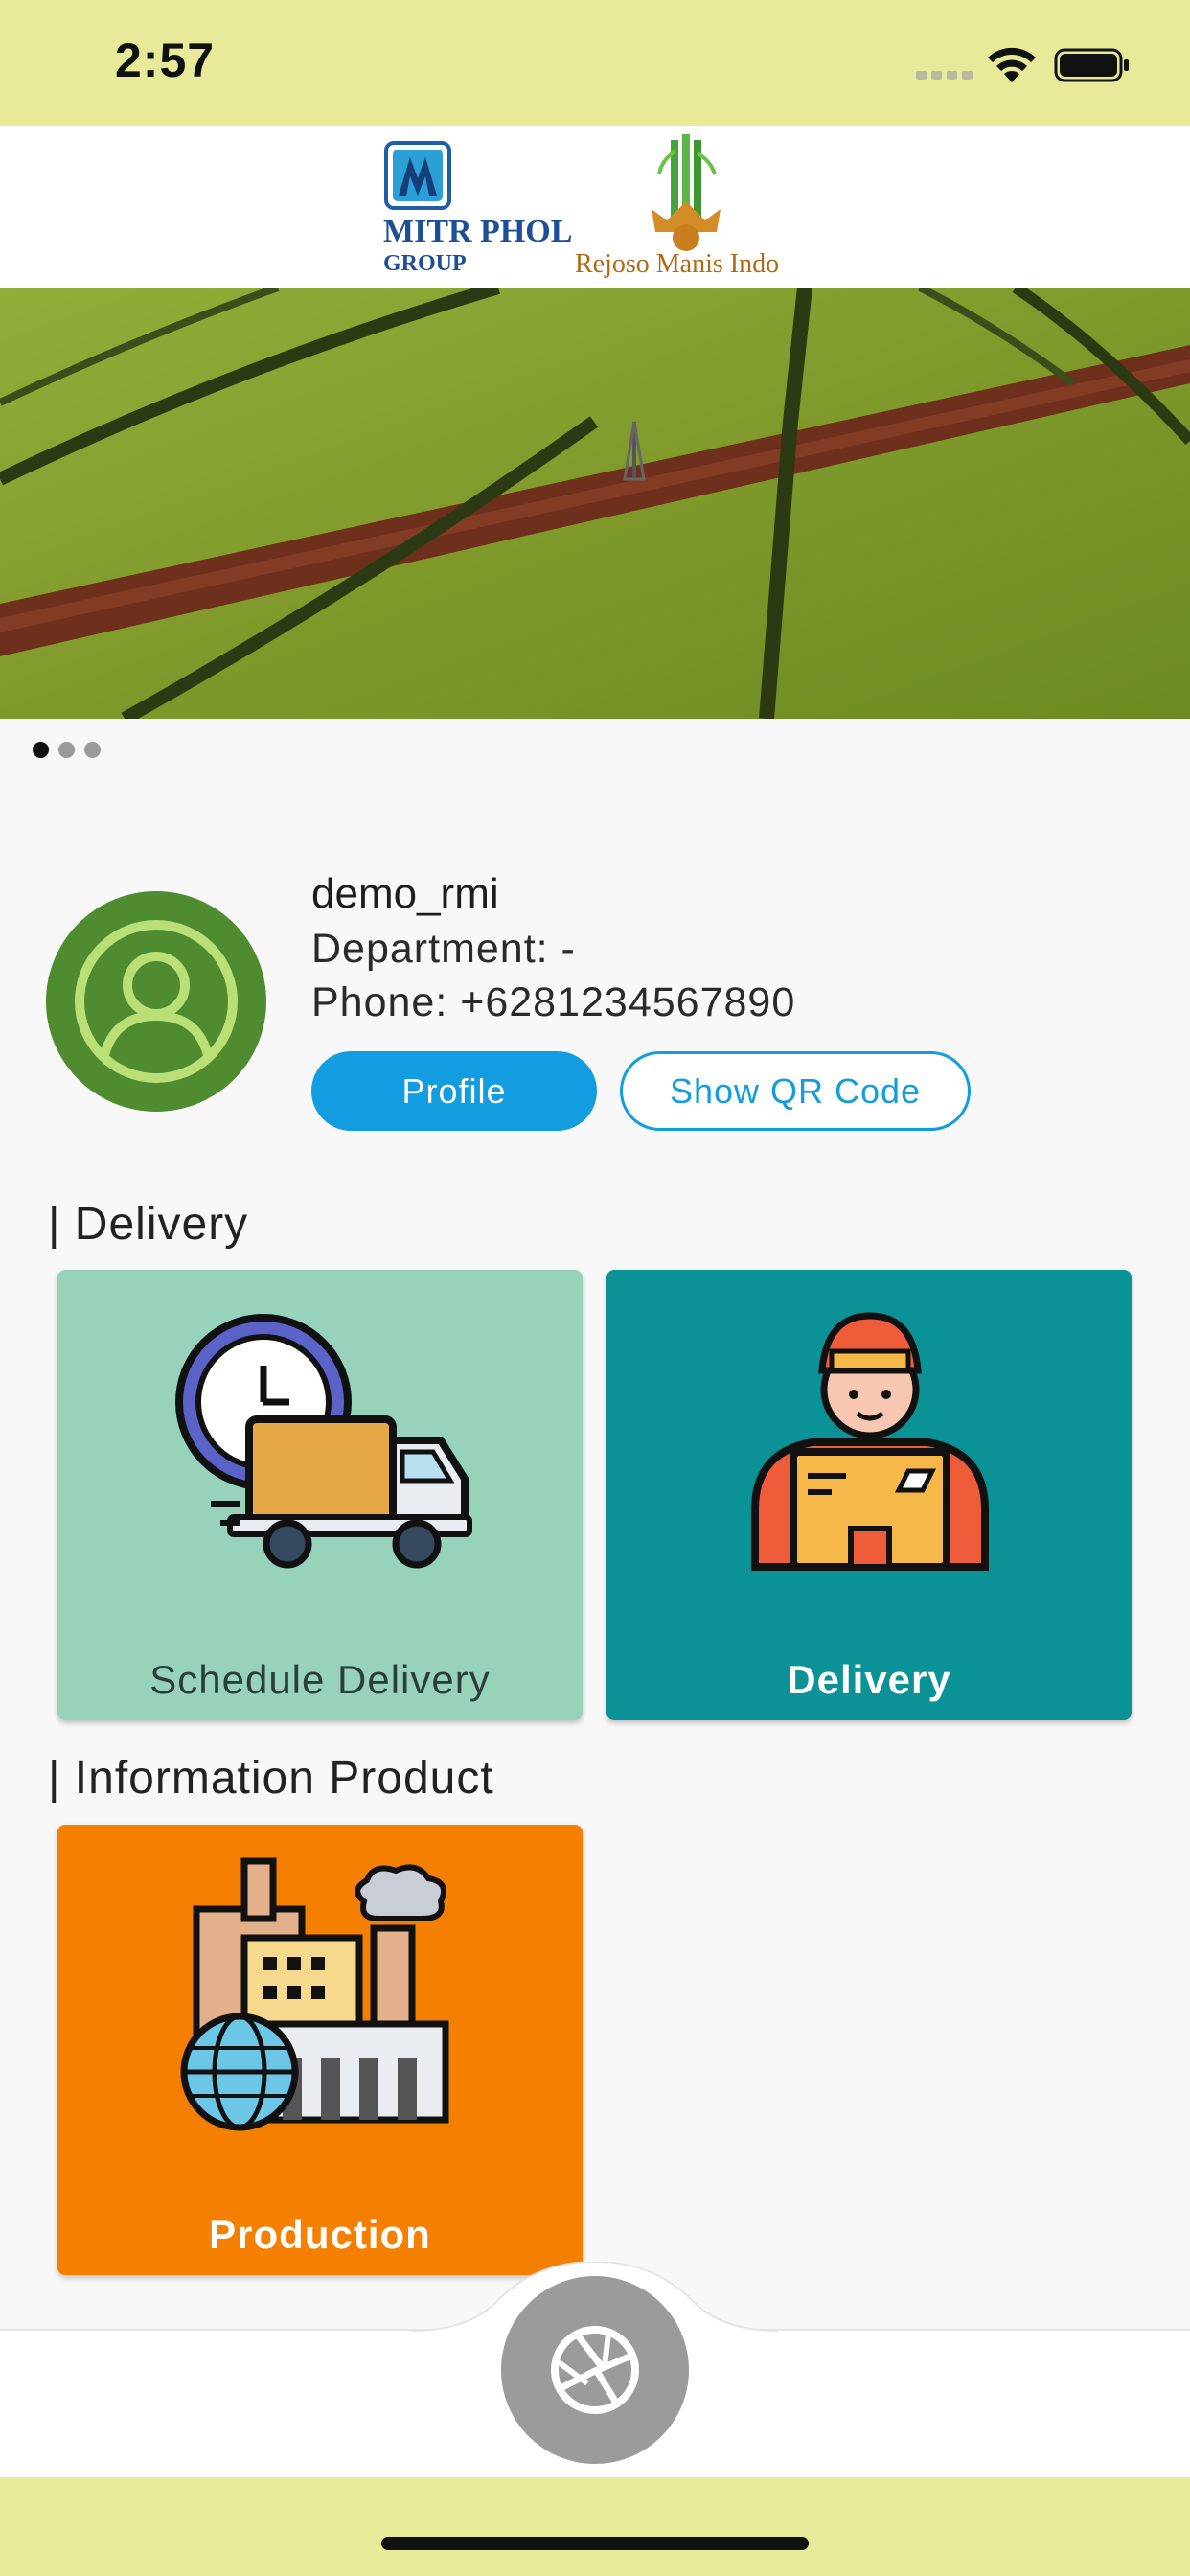  I want to click on truck-clock-icon, so click(324, 1441).